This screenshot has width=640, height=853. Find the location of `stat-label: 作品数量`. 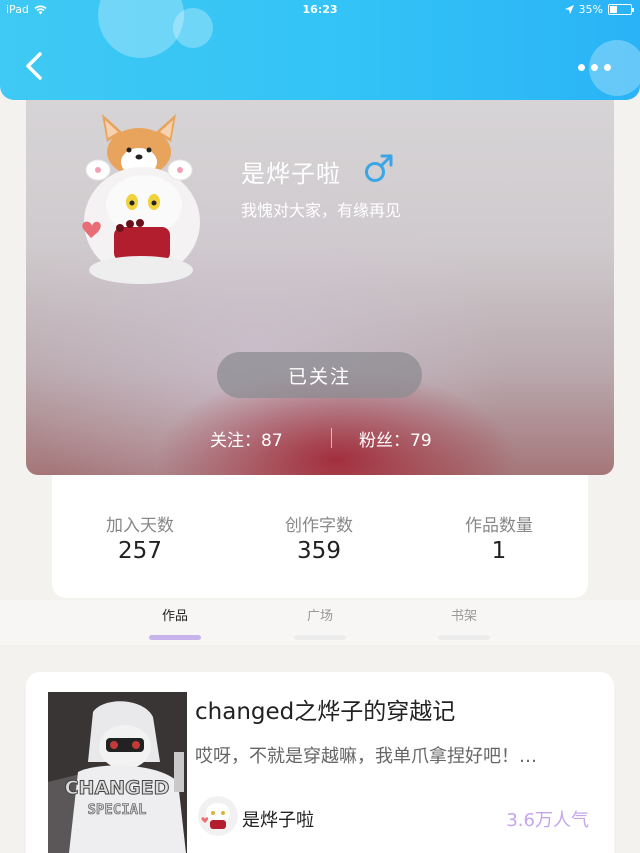

stat-label: 作品数量 is located at coordinates (499, 526).